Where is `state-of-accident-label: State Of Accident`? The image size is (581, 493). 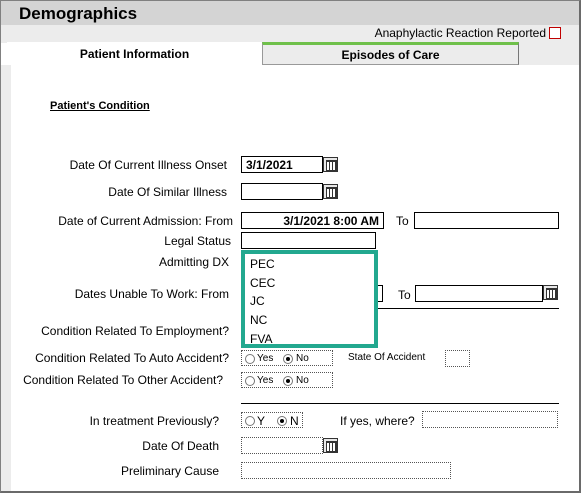
state-of-accident-label: State Of Accident is located at coordinates (387, 357).